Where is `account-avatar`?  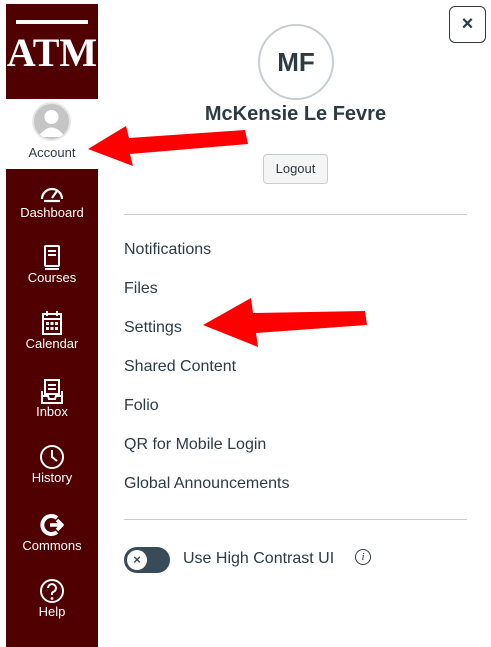
account-avatar is located at coordinates (51, 121).